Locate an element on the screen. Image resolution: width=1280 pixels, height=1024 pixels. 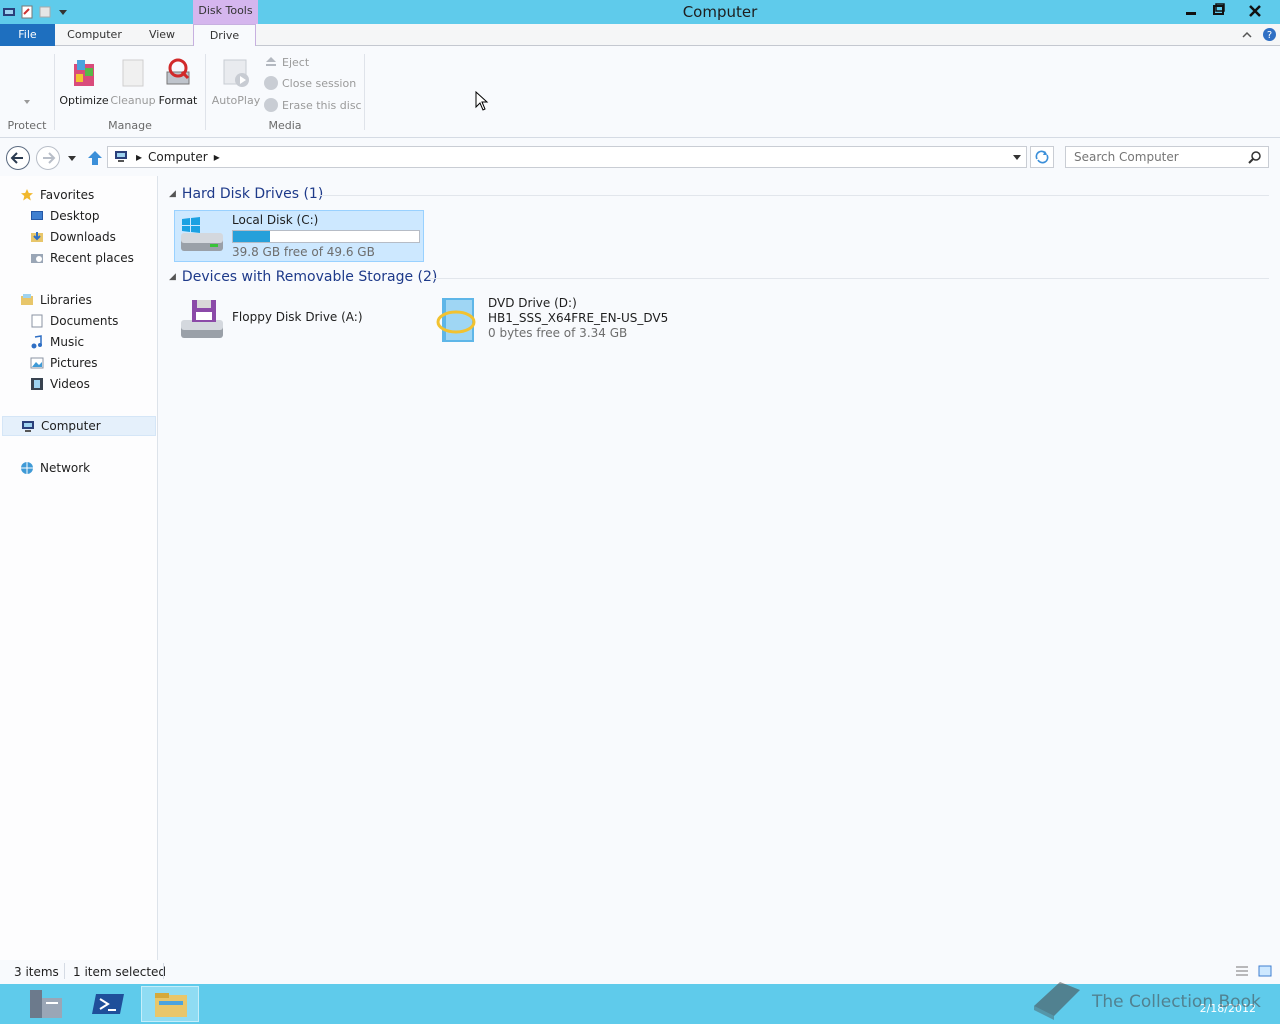
forward-button is located at coordinates (48, 158).